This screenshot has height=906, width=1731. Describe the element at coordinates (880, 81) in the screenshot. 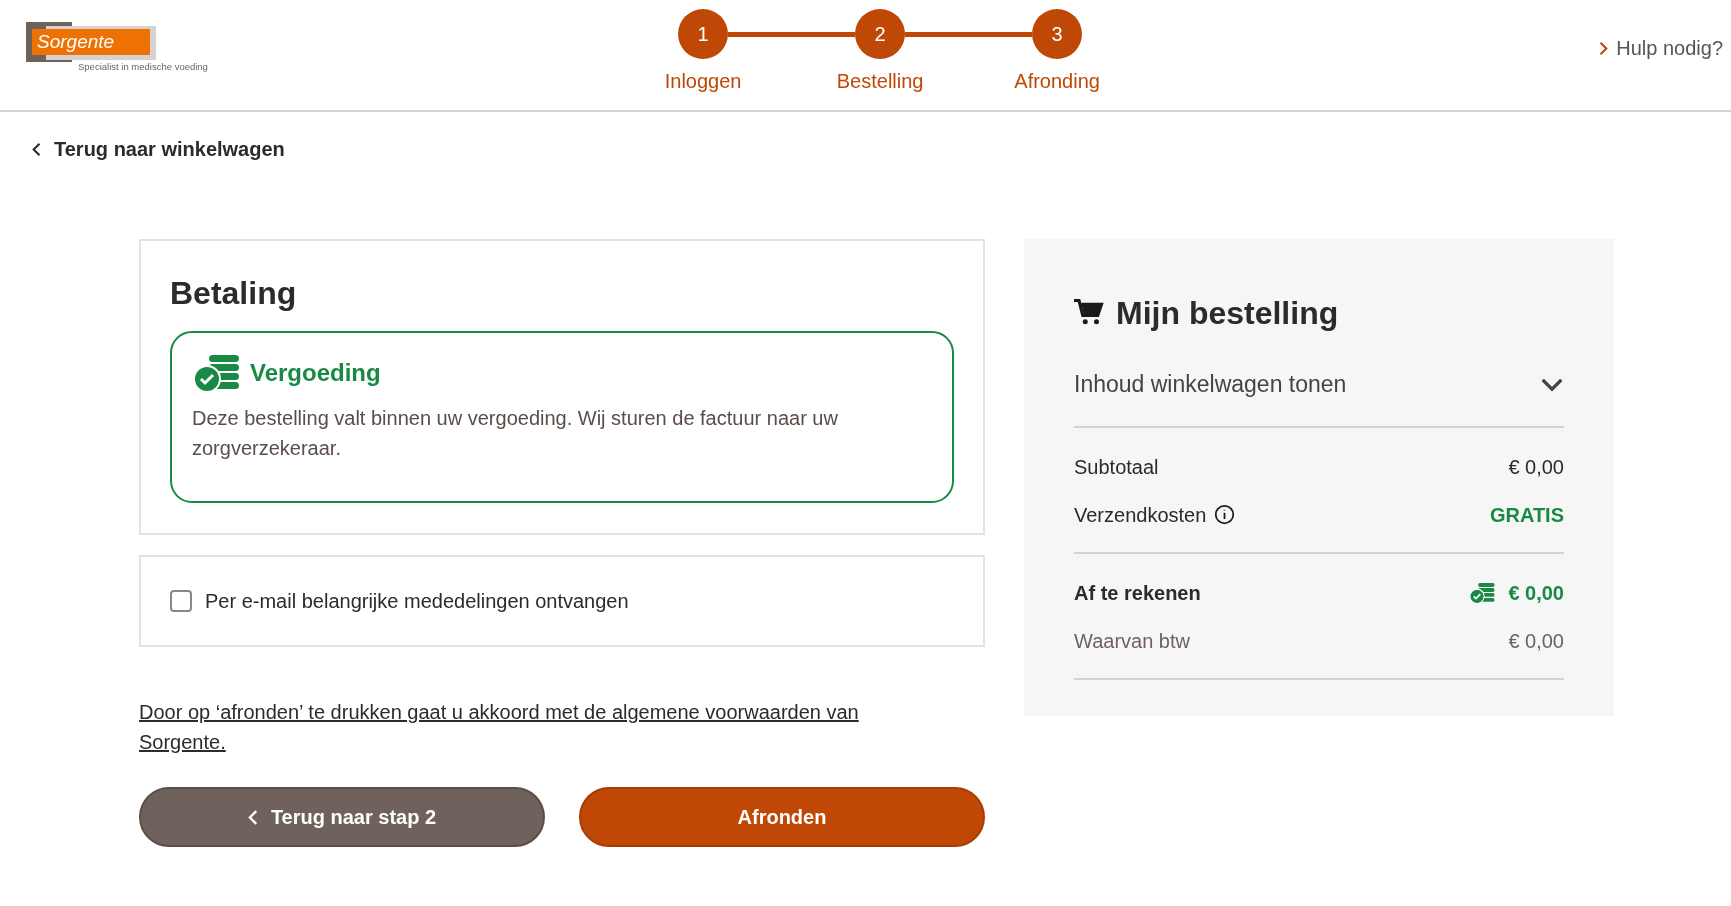

I see `step-label: Bestelling` at that location.